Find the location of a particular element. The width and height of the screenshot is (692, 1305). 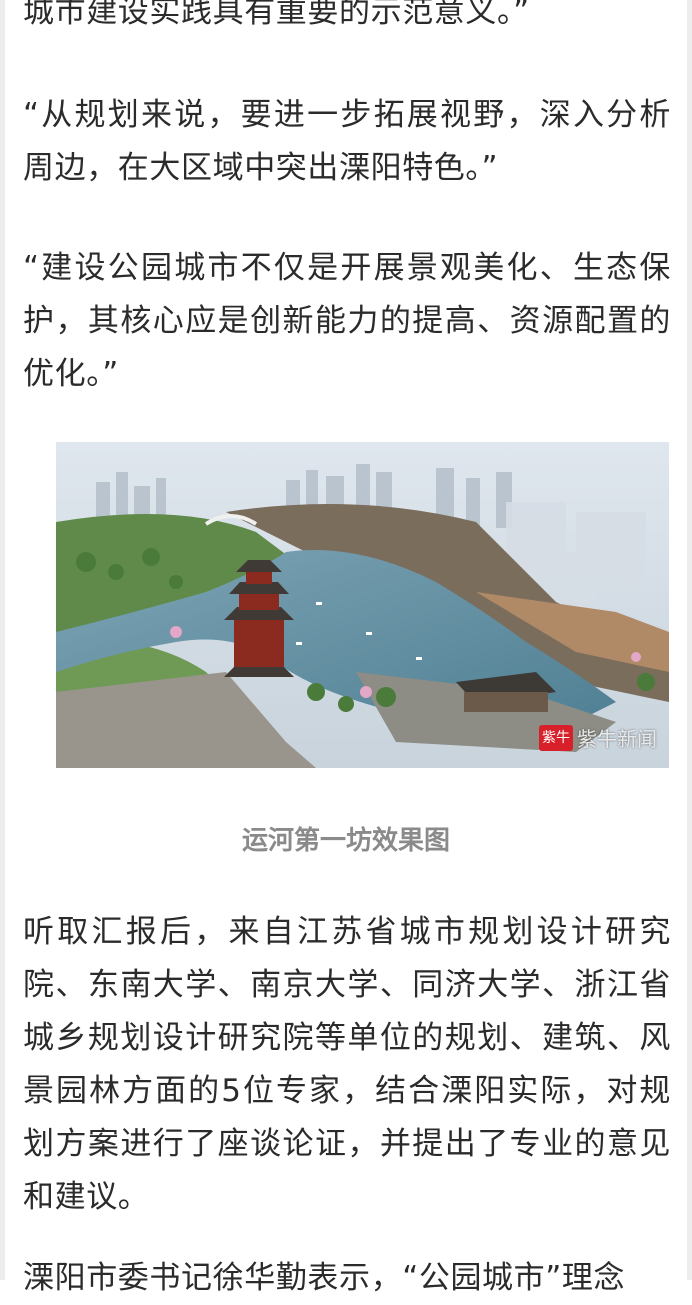

page-edge-left is located at coordinates (2, 640).